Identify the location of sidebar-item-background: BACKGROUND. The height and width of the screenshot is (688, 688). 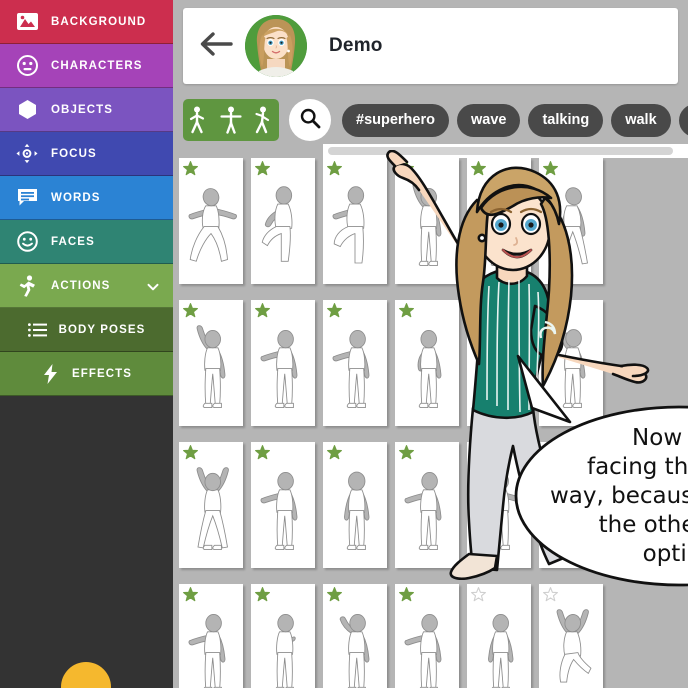
(86, 22).